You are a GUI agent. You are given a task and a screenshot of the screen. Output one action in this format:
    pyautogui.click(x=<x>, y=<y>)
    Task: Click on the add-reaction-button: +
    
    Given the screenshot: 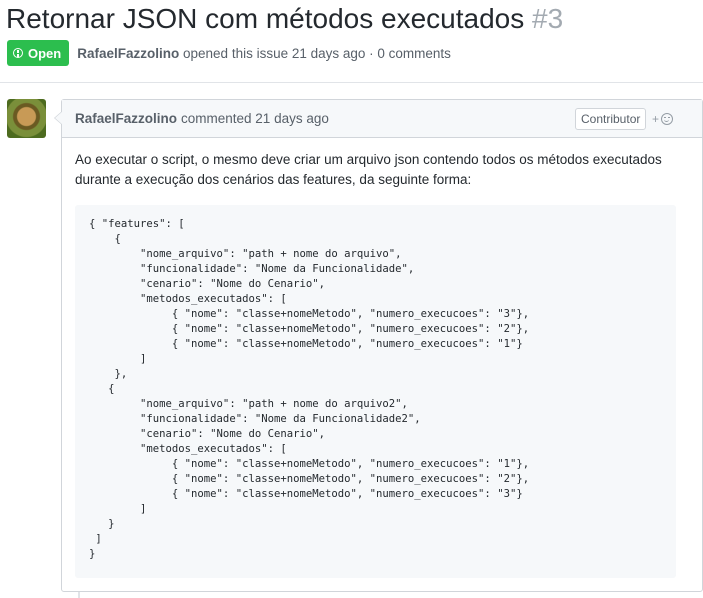 What is the action you would take?
    pyautogui.click(x=665, y=119)
    